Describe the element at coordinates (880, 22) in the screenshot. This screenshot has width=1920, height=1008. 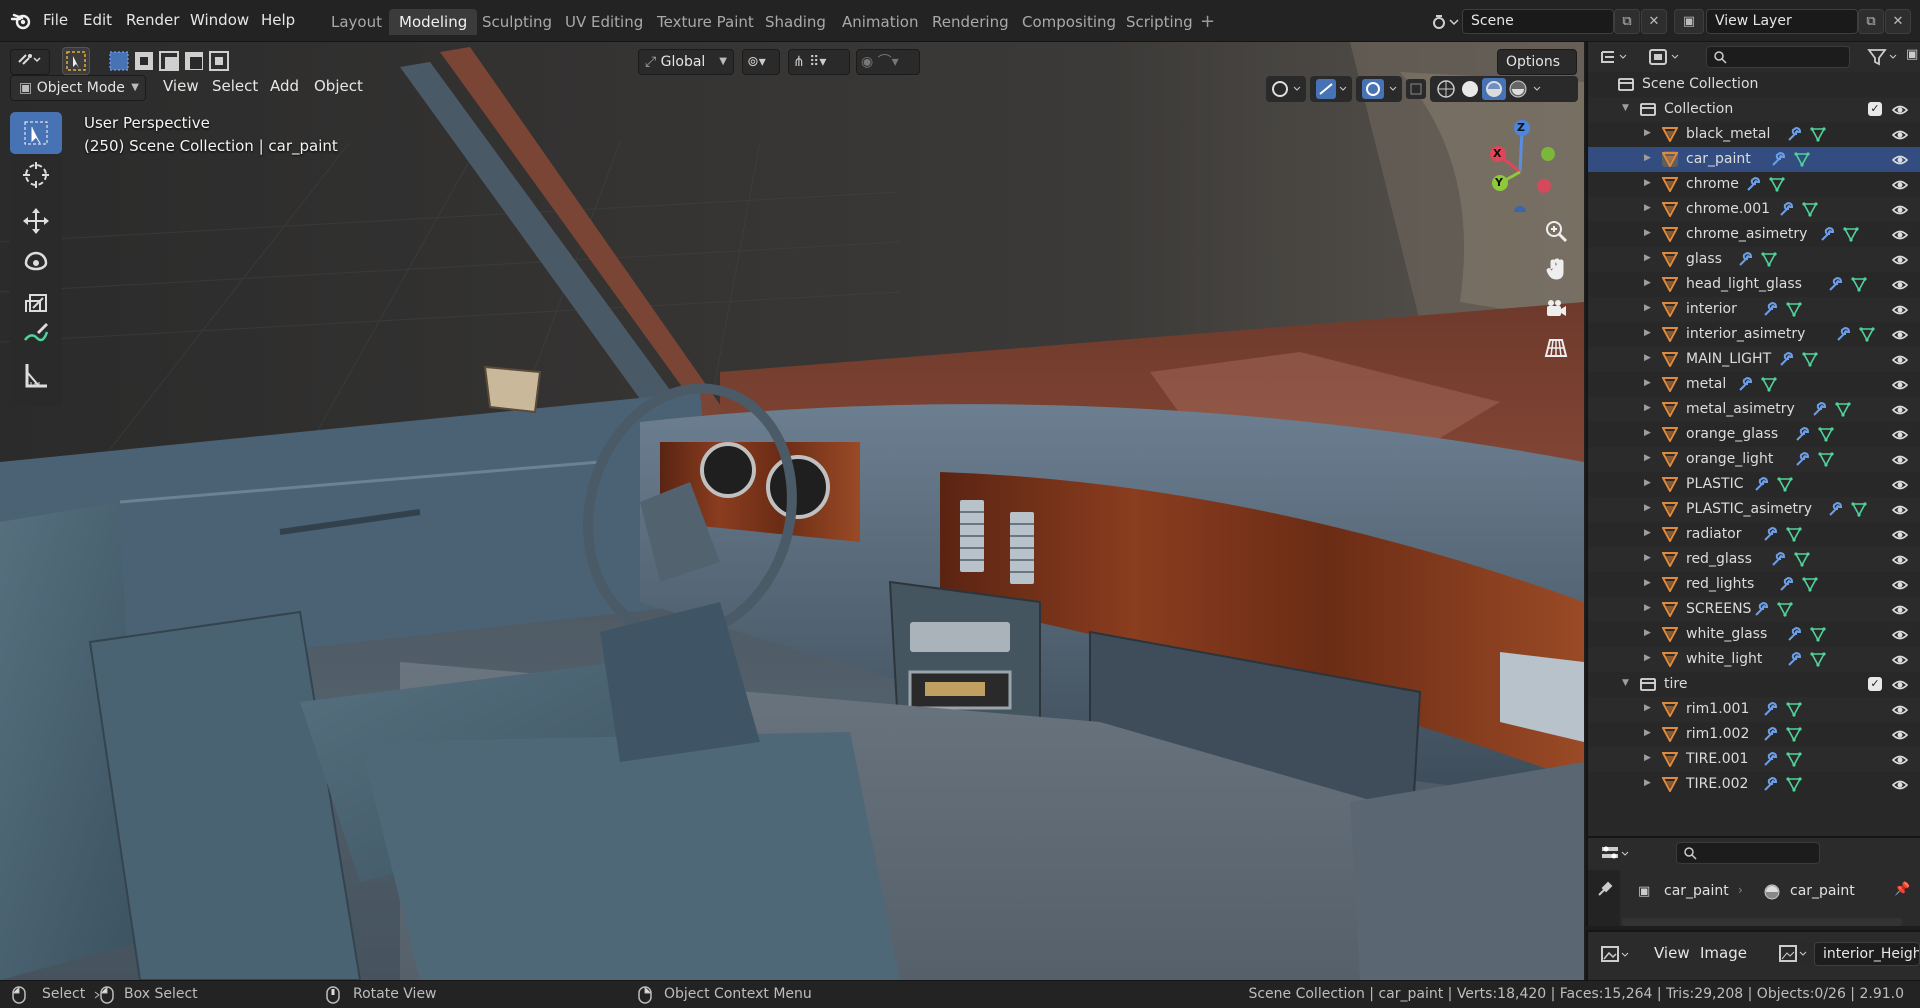
I see `tab-animation: Animation` at that location.